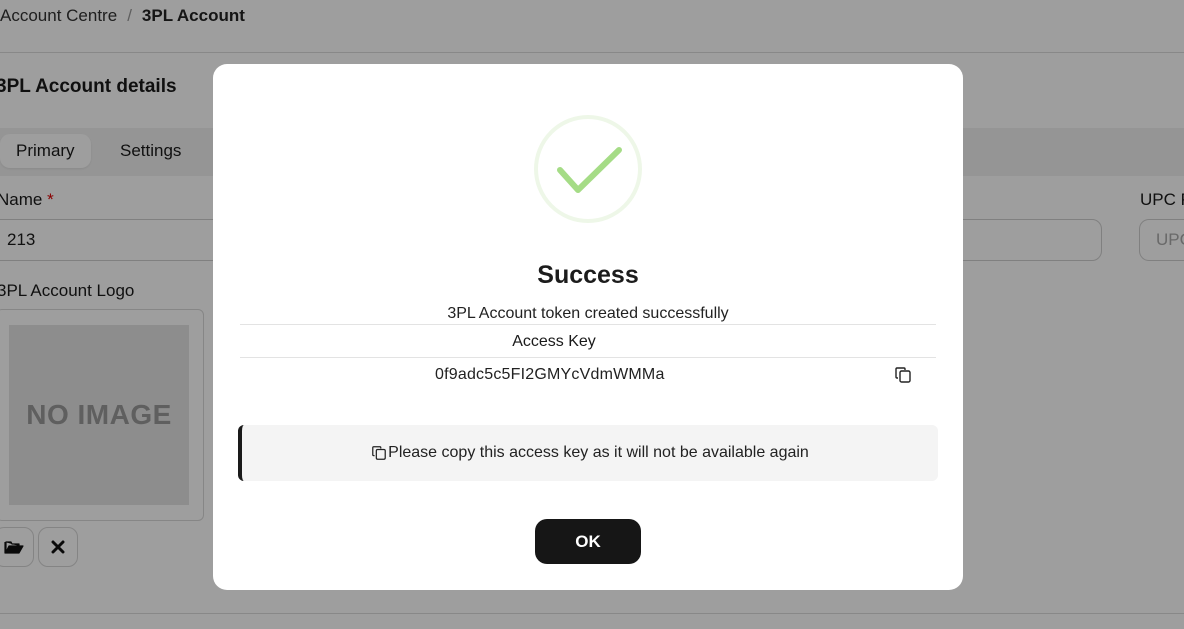  I want to click on access-key-header: Access Key, so click(588, 341).